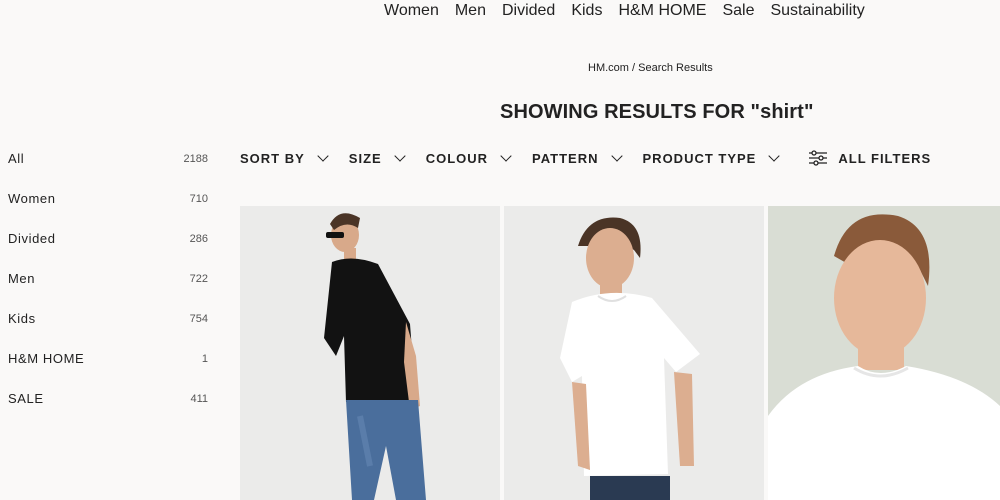 This screenshot has height=500, width=1000. Describe the element at coordinates (608, 68) in the screenshot. I see `breadcrumb-home: HM.com` at that location.